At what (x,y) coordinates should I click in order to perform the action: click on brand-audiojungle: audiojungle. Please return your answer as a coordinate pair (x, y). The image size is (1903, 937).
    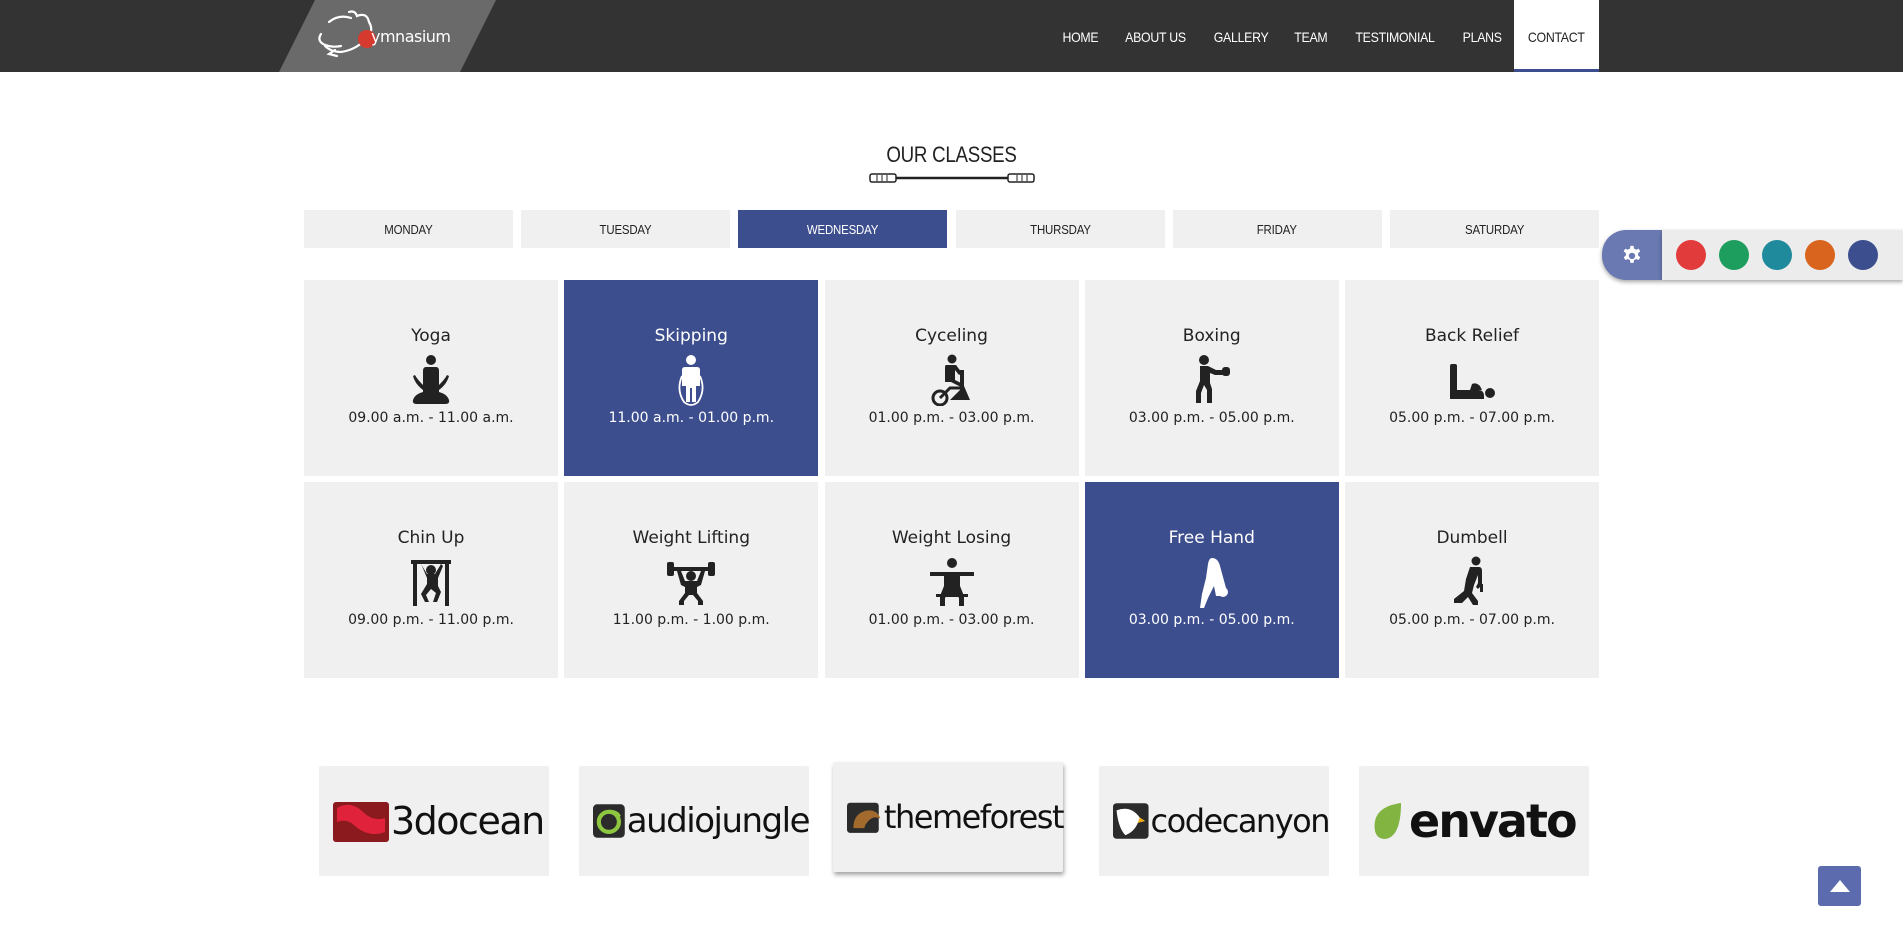
    Looking at the image, I should click on (695, 821).